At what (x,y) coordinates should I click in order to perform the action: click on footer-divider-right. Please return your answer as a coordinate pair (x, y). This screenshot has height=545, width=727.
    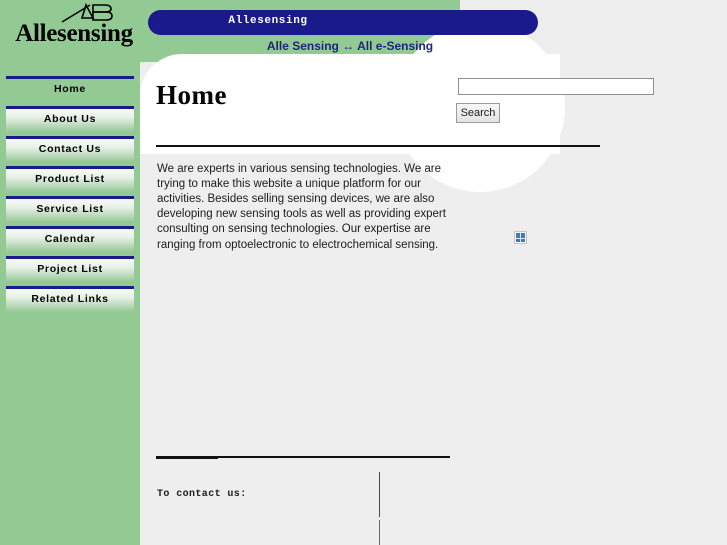
    Looking at the image, I should click on (334, 457).